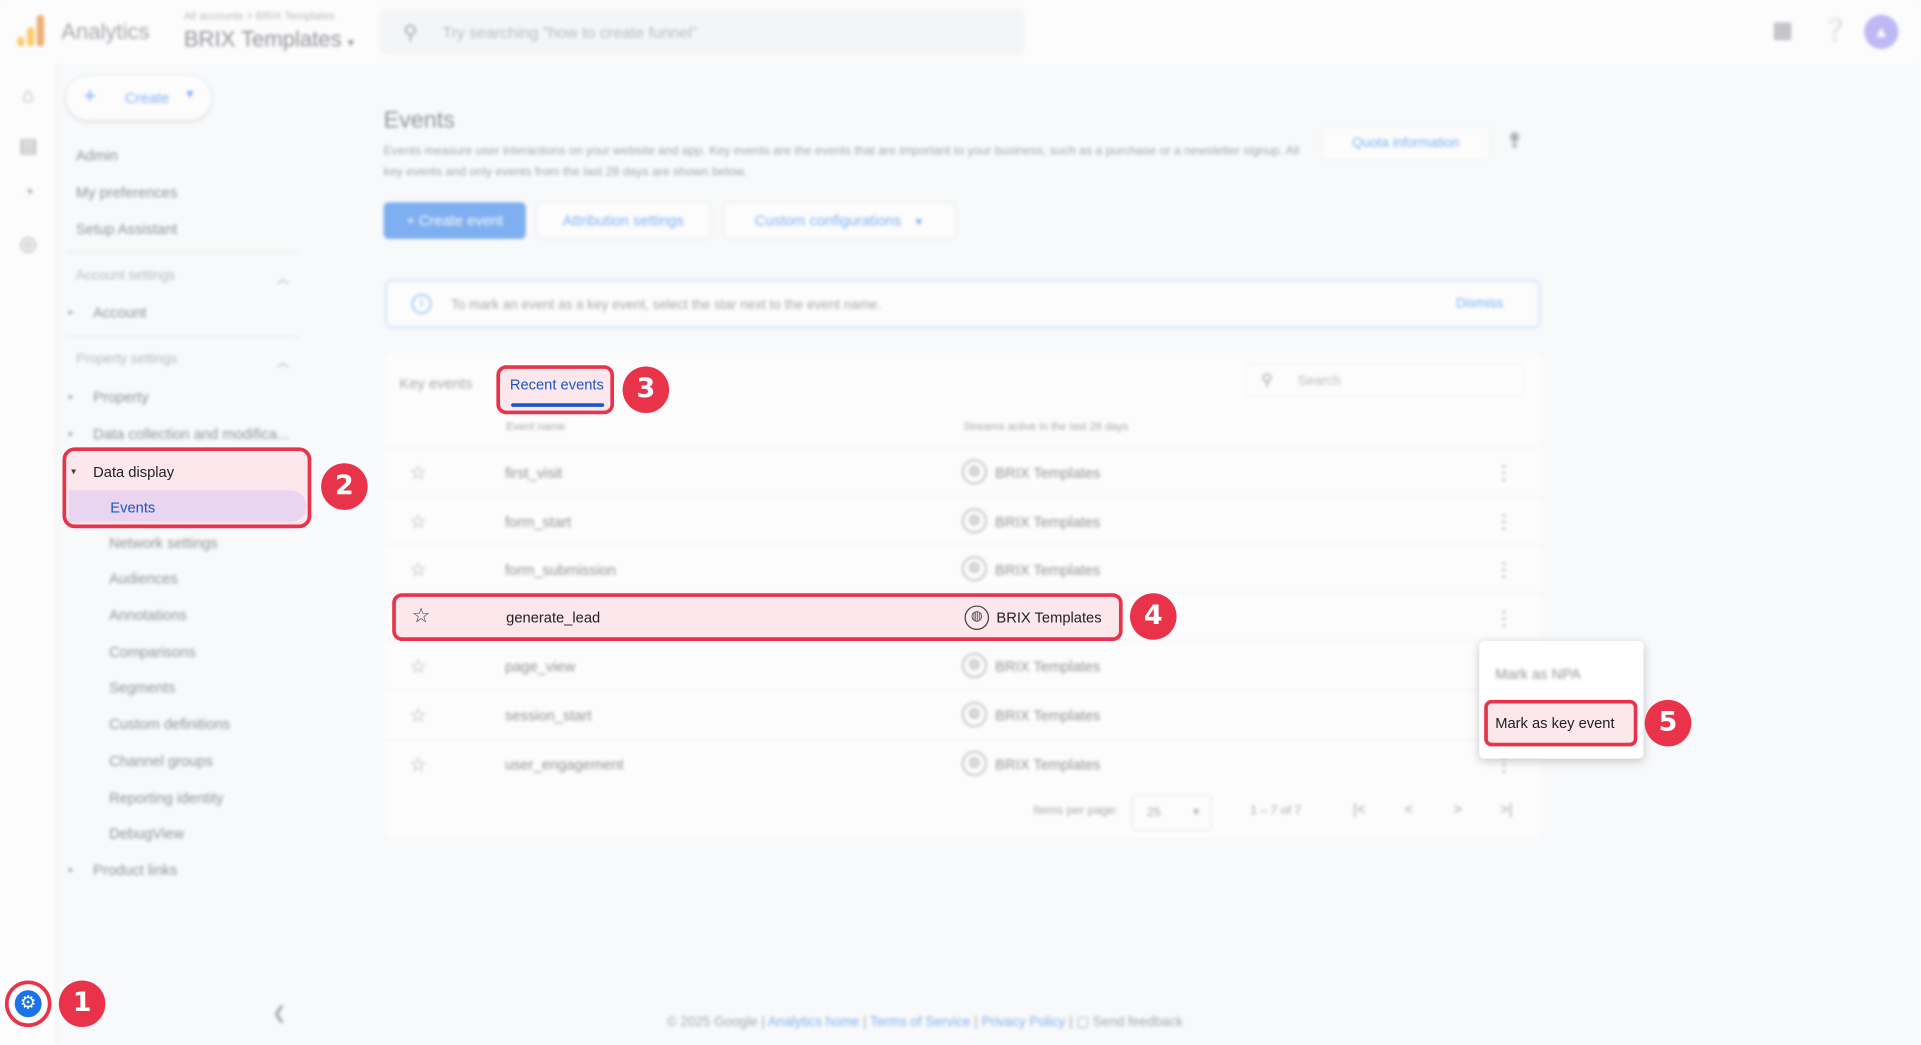 The height and width of the screenshot is (1045, 1921). I want to click on table-row: ☆ first_visit ◍ BRIX Templates ⋮, so click(962, 471).